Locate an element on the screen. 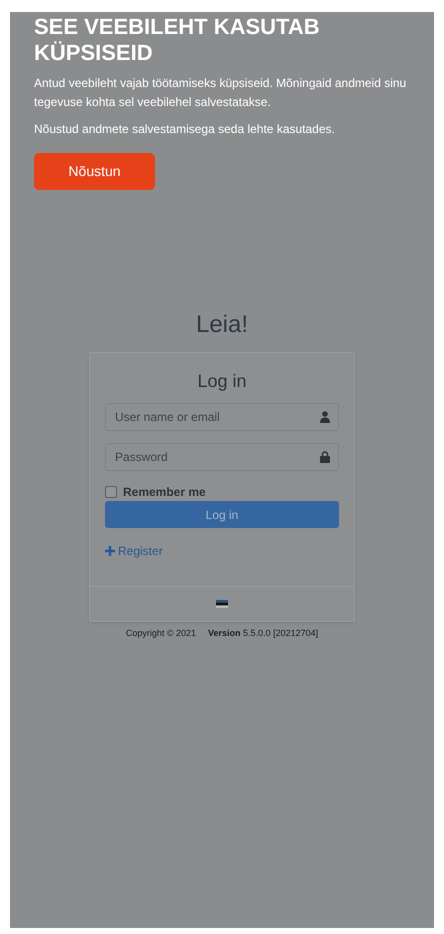 The height and width of the screenshot is (934, 444). remember-label: Remember me is located at coordinates (164, 492).